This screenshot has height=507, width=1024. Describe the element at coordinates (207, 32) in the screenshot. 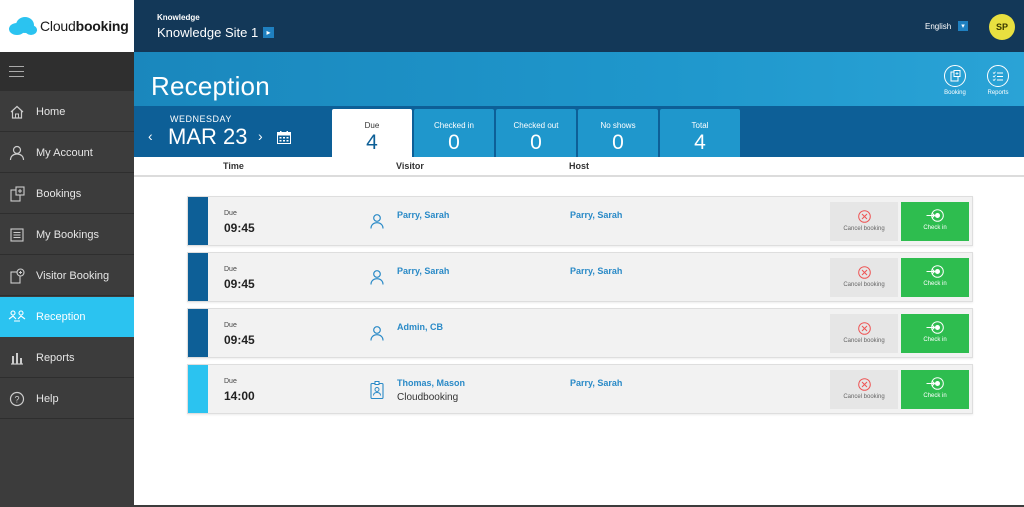

I see `site-name: Knowledge Site 1` at that location.